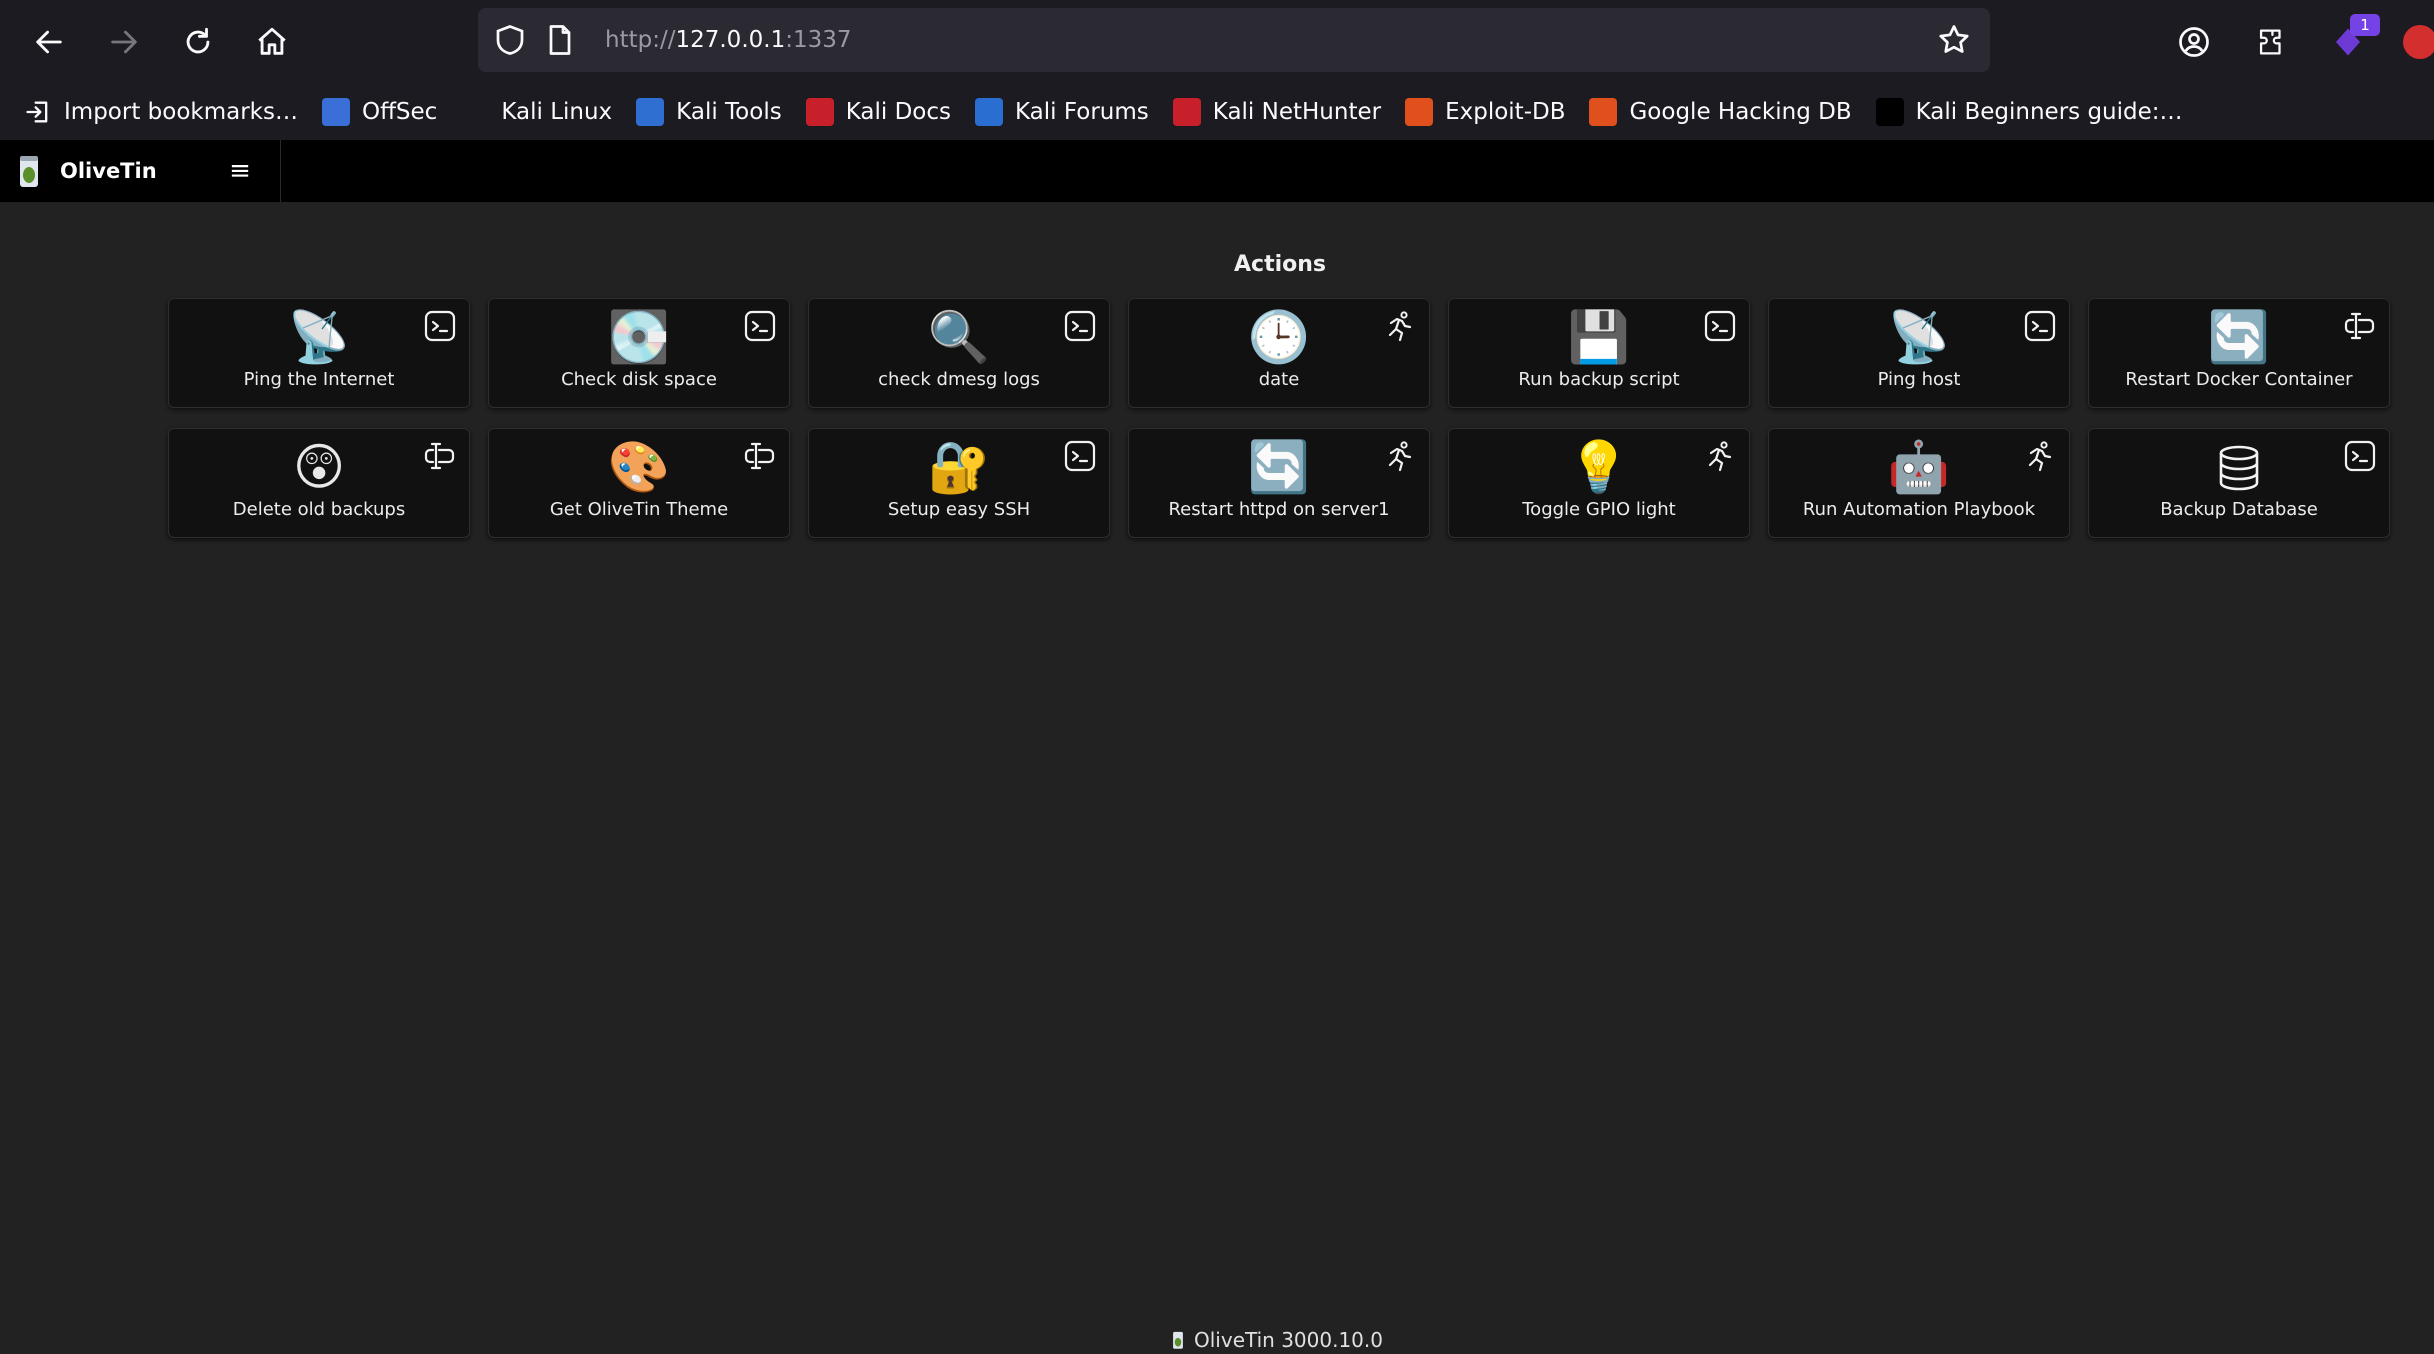 This screenshot has height=1354, width=2434. I want to click on bookmark-item: Exploit-DB, so click(1486, 112).